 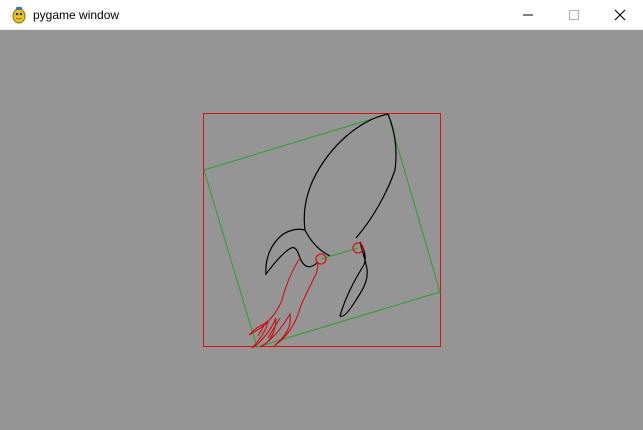 What do you see at coordinates (1, 230) in the screenshot?
I see `window-left-edge` at bounding box center [1, 230].